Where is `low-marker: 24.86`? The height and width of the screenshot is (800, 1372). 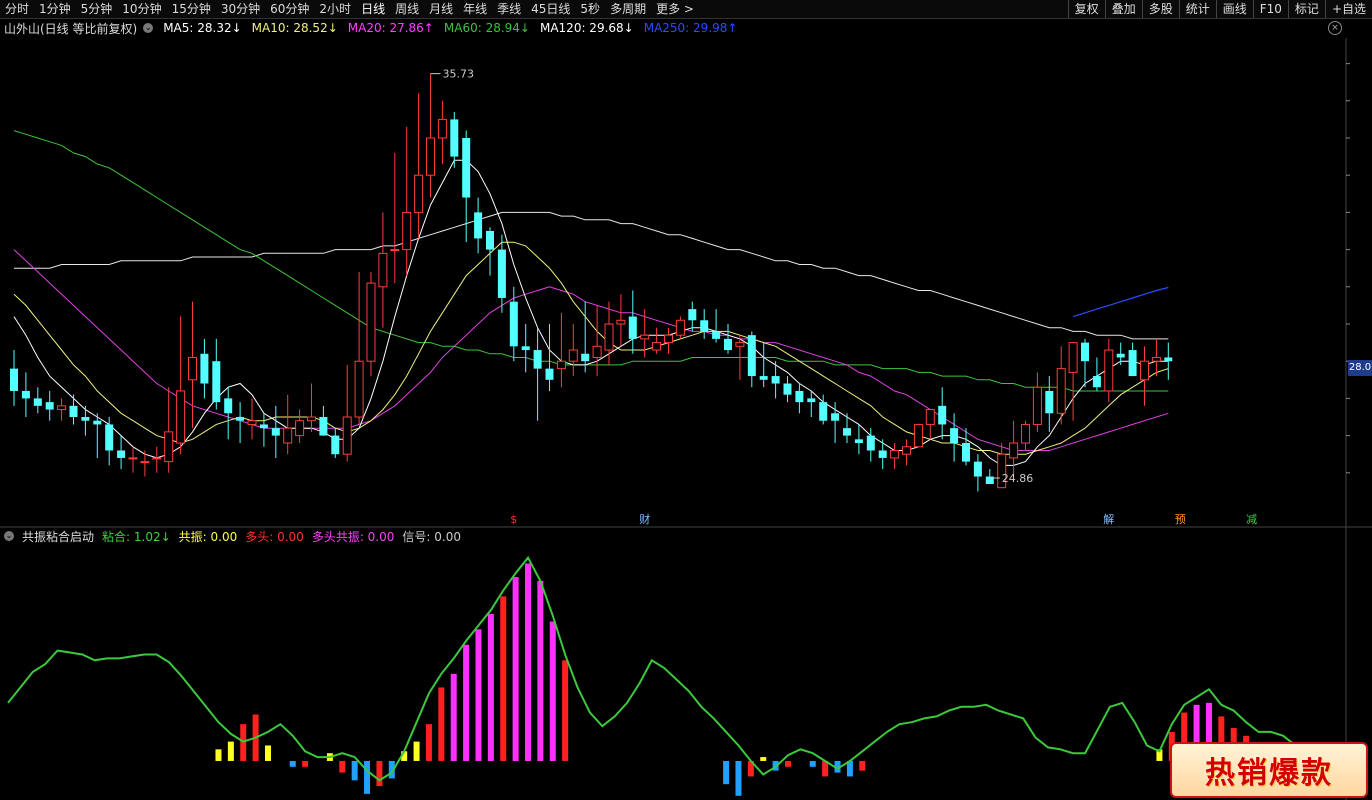 low-marker: 24.86 is located at coordinates (1011, 478).